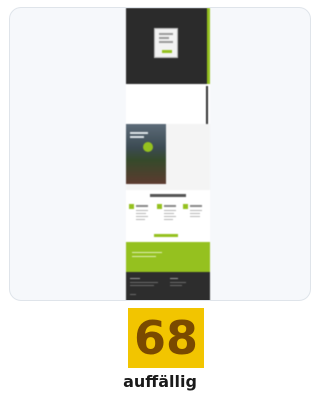  What do you see at coordinates (168, 286) in the screenshot?
I see `page-footer` at bounding box center [168, 286].